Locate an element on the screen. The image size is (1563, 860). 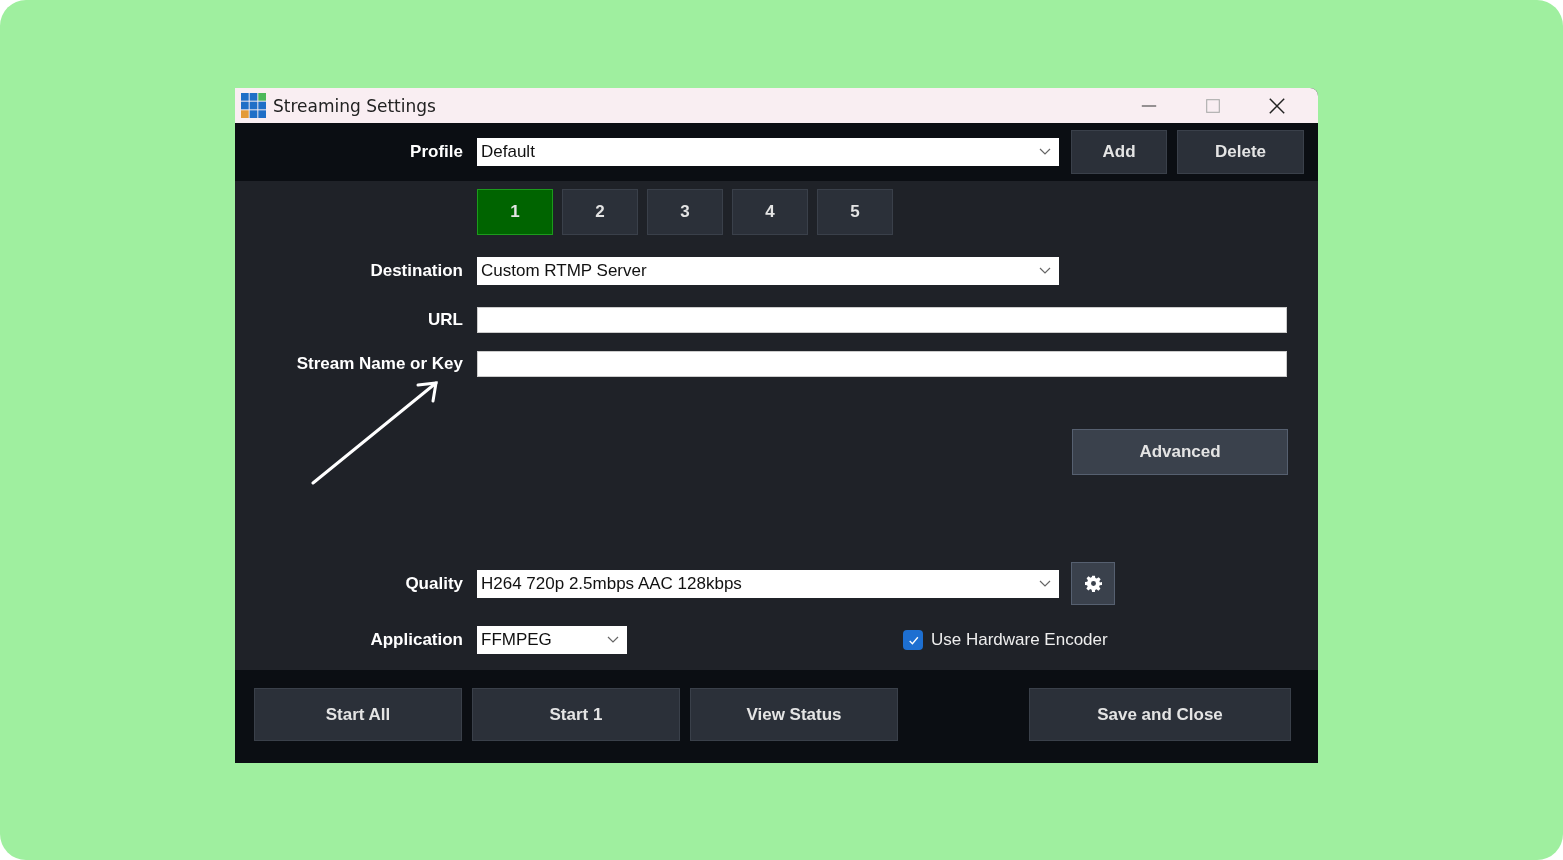
checkbox-label: Use Hardware Encoder is located at coordinates (1019, 640).